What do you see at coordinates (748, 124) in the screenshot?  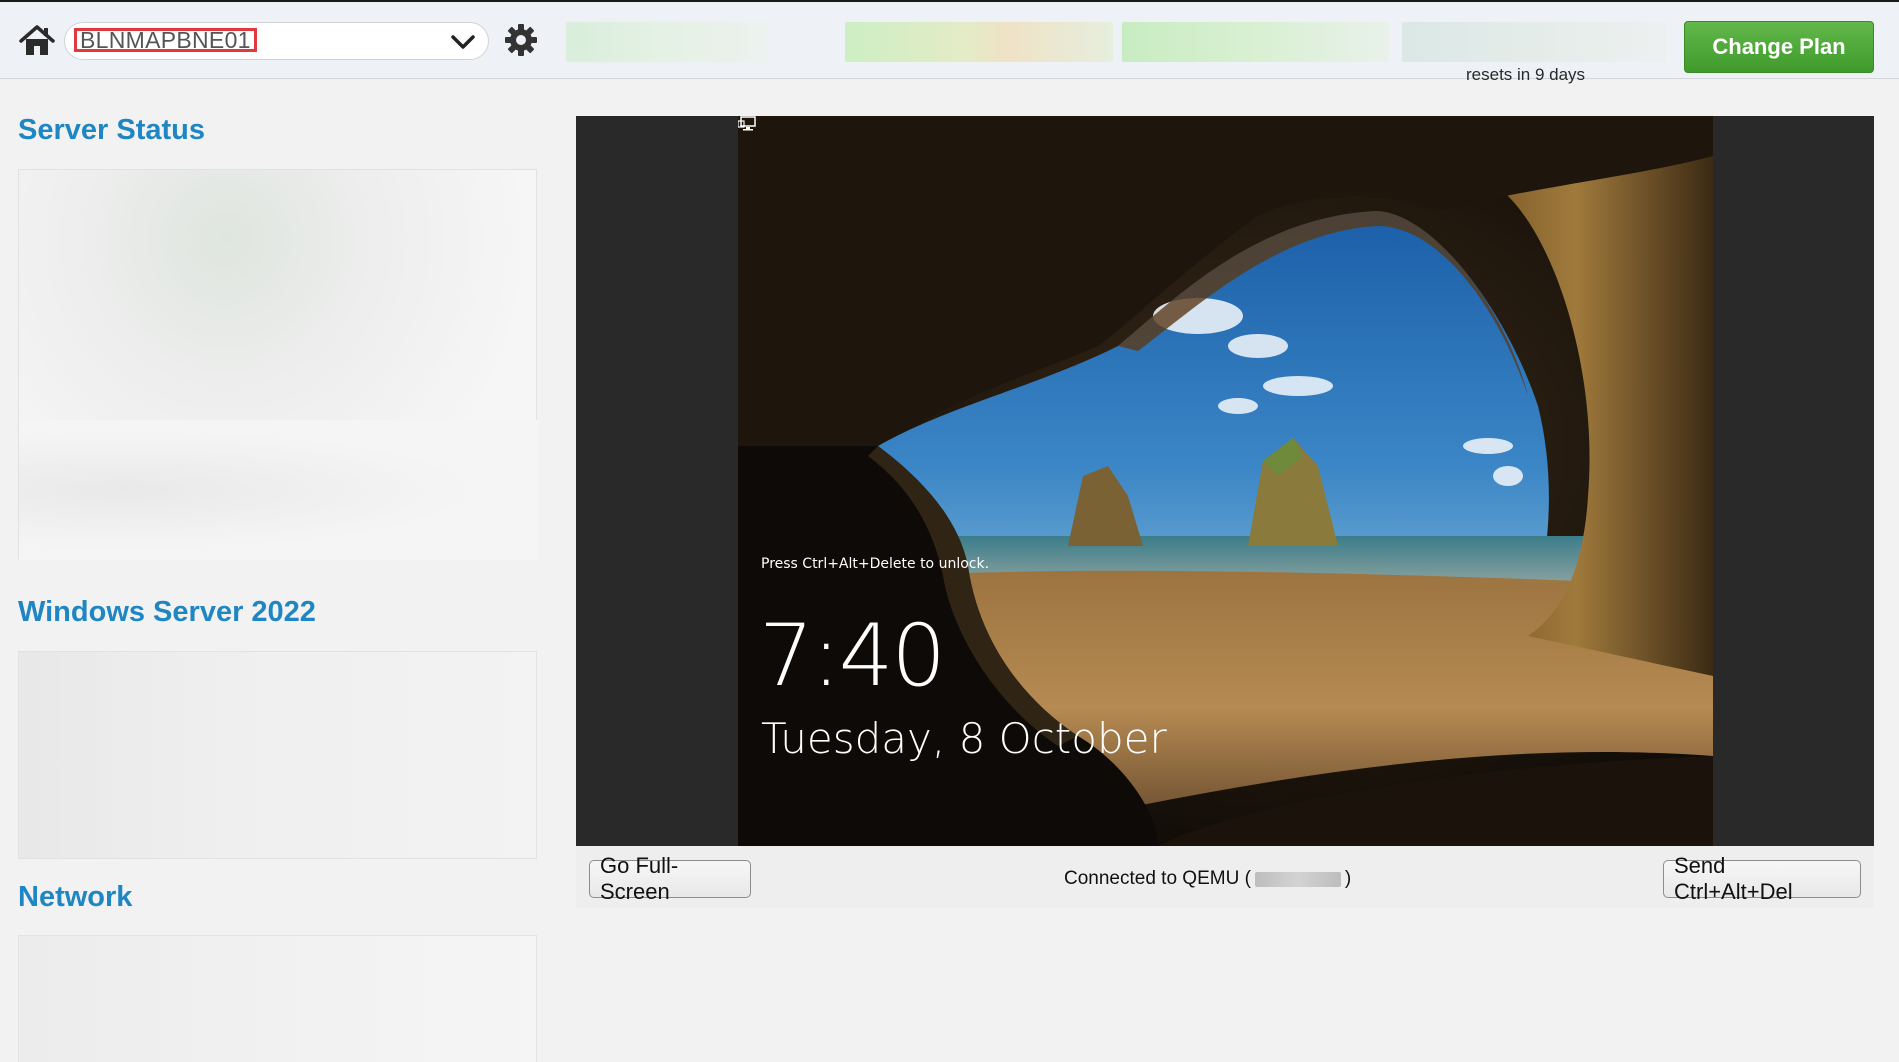 I see `monitor-icon` at bounding box center [748, 124].